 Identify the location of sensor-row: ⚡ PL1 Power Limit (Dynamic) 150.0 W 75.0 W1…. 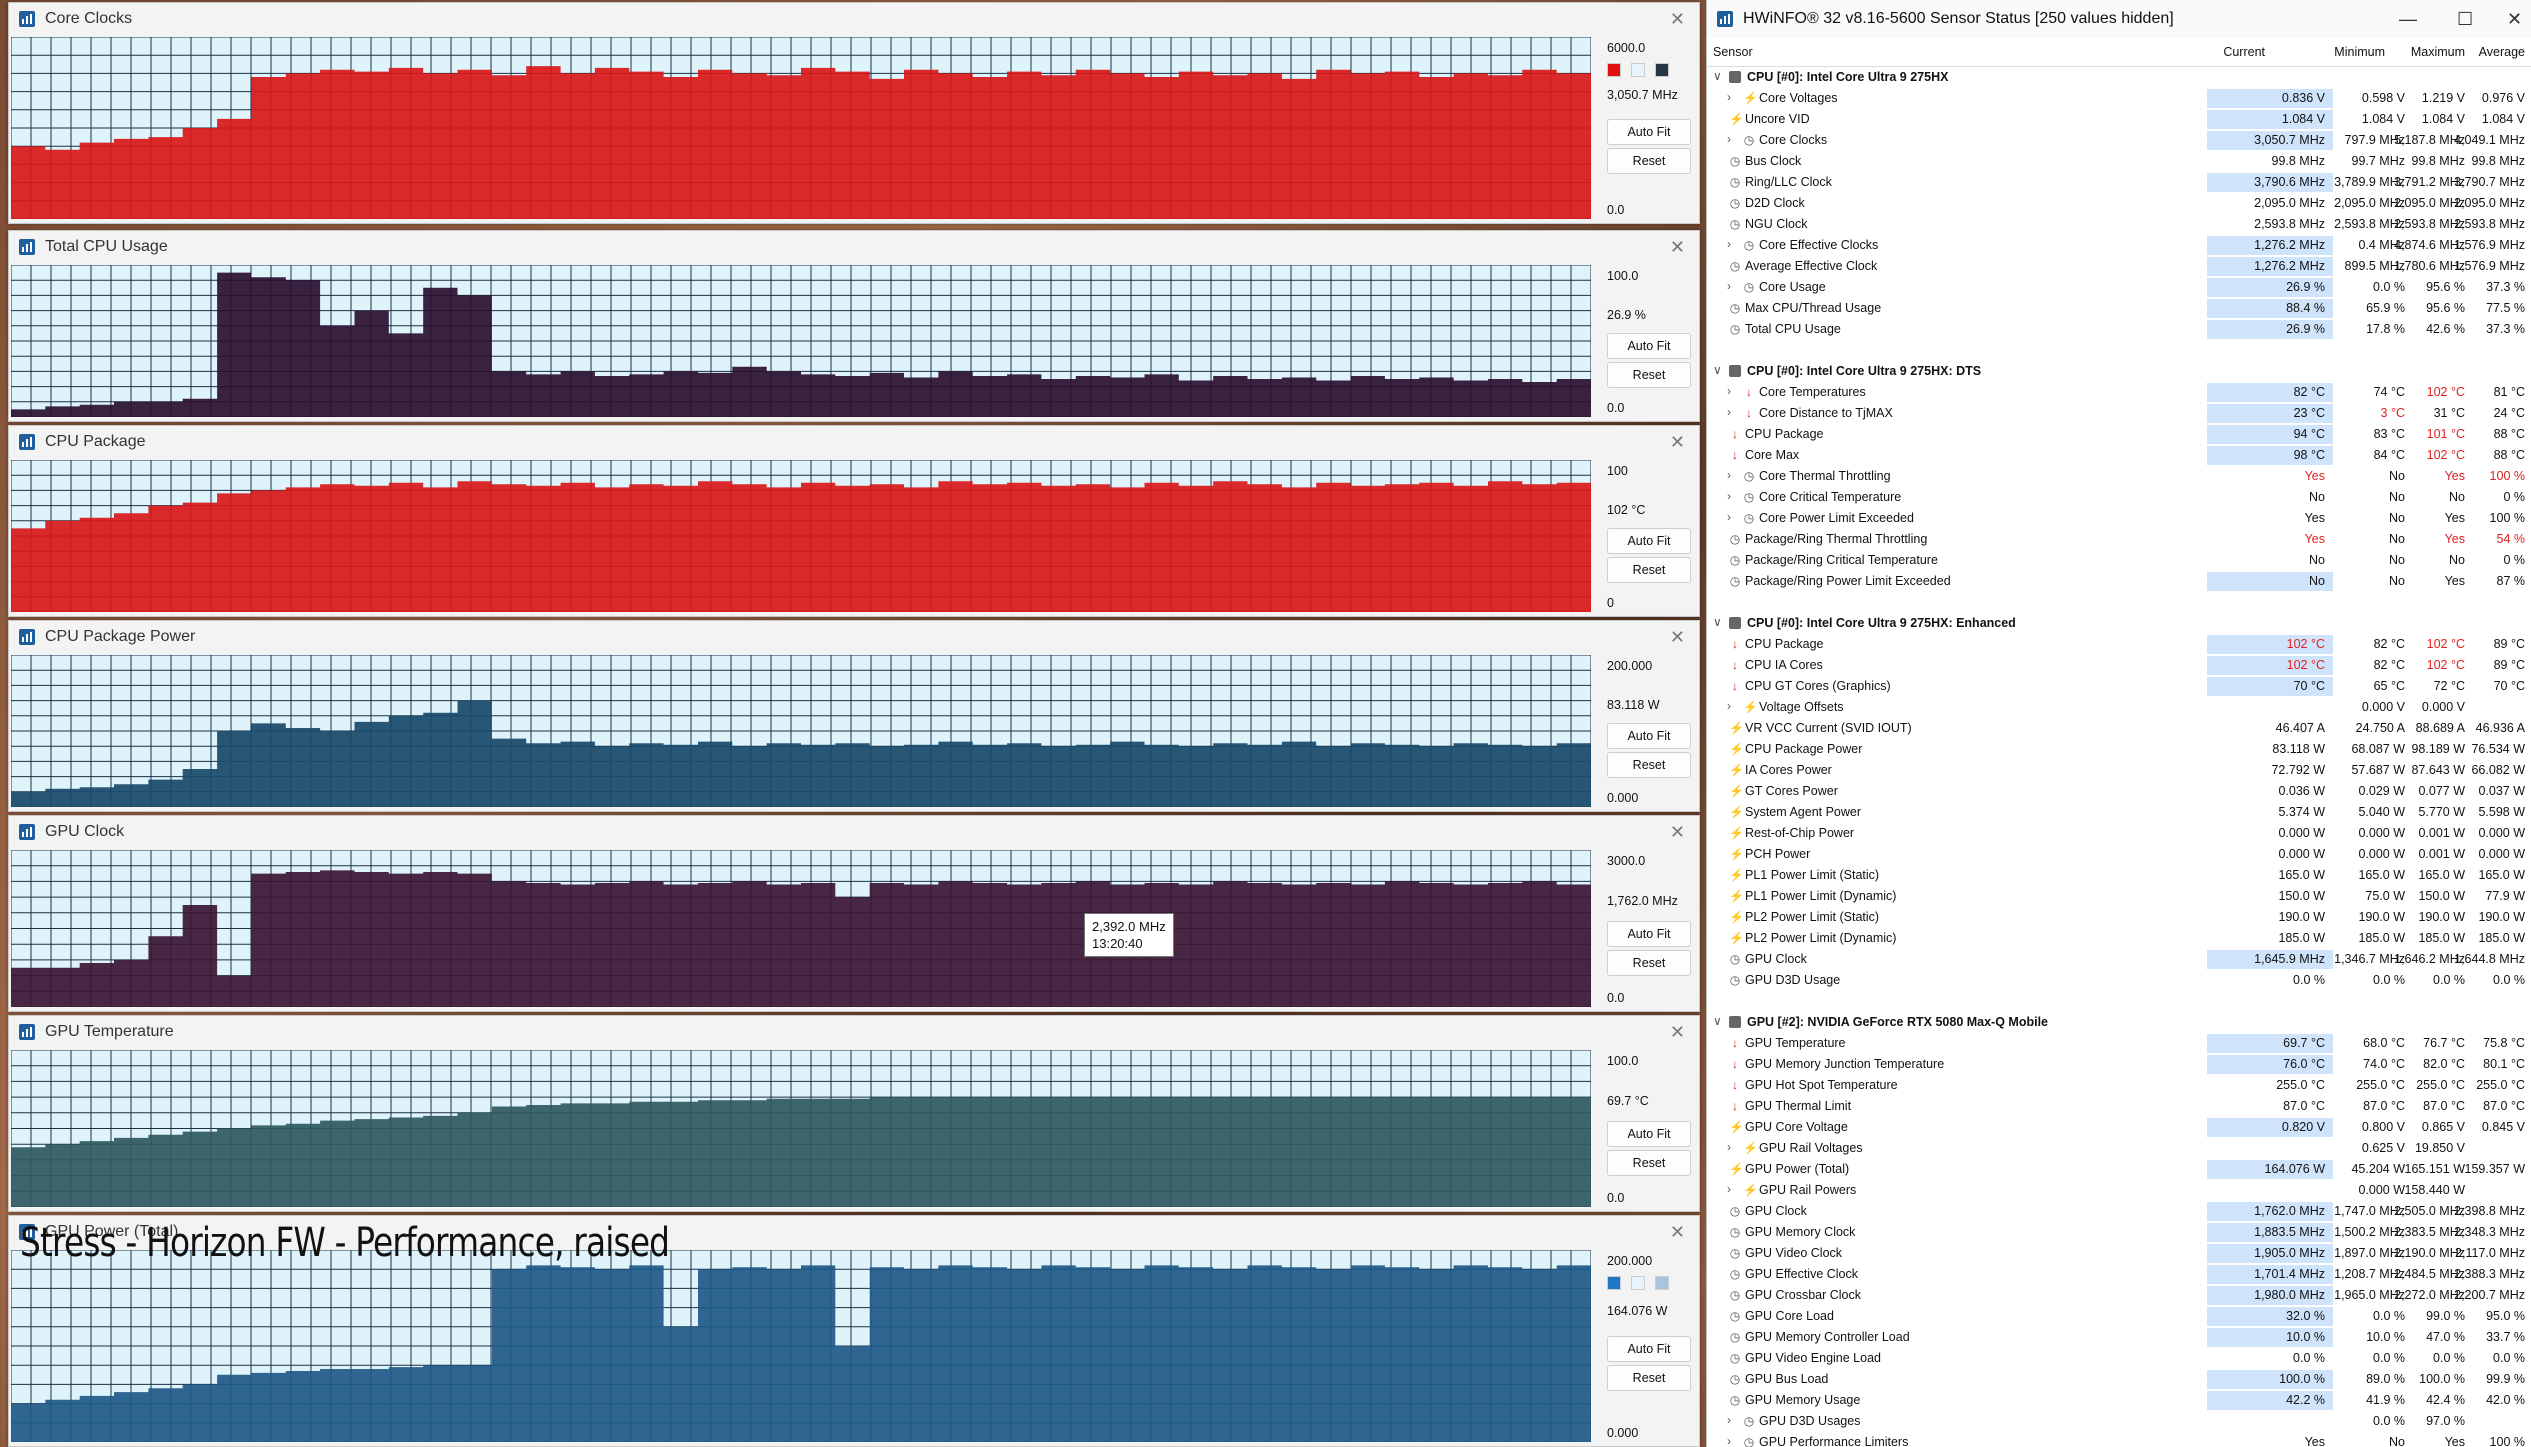
(2119, 896).